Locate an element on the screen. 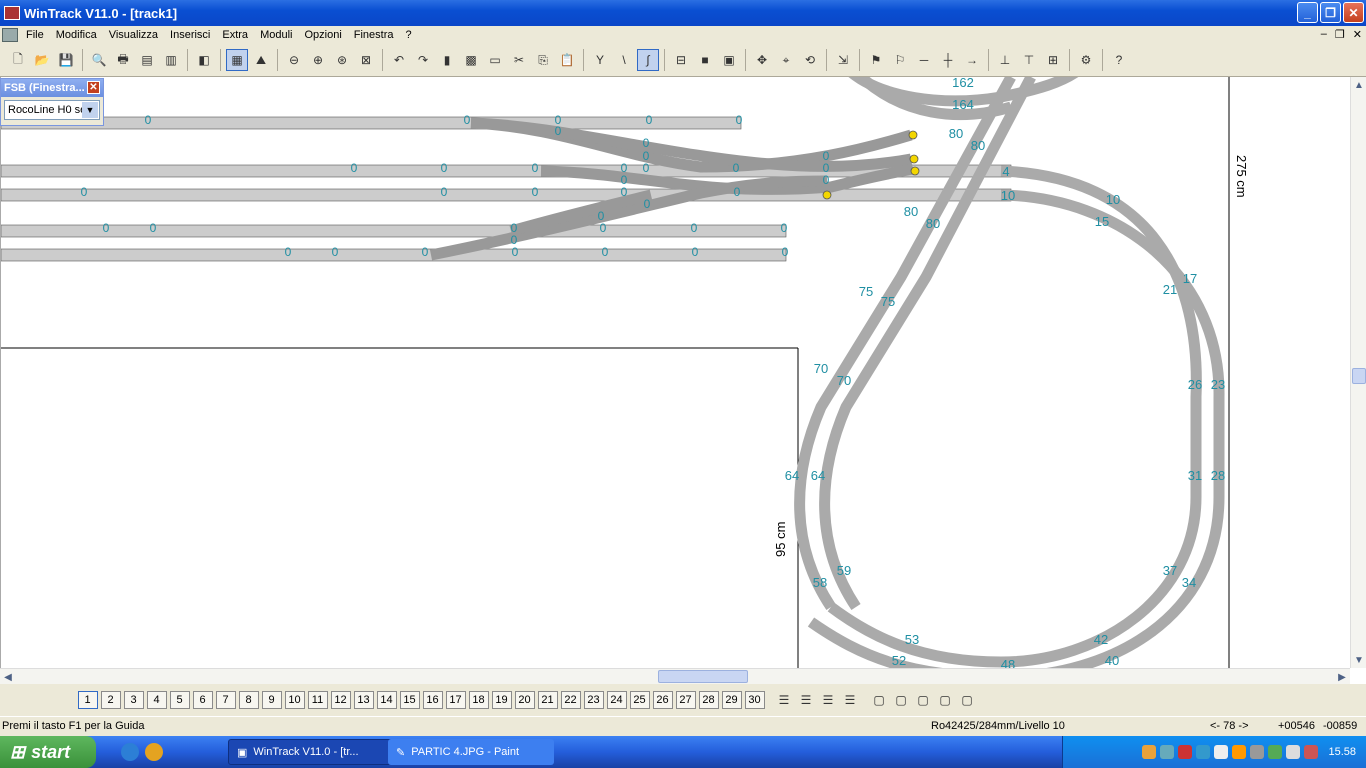 Image resolution: width=1366 pixels, height=768 pixels. page-button-8: 8 is located at coordinates (248, 700).